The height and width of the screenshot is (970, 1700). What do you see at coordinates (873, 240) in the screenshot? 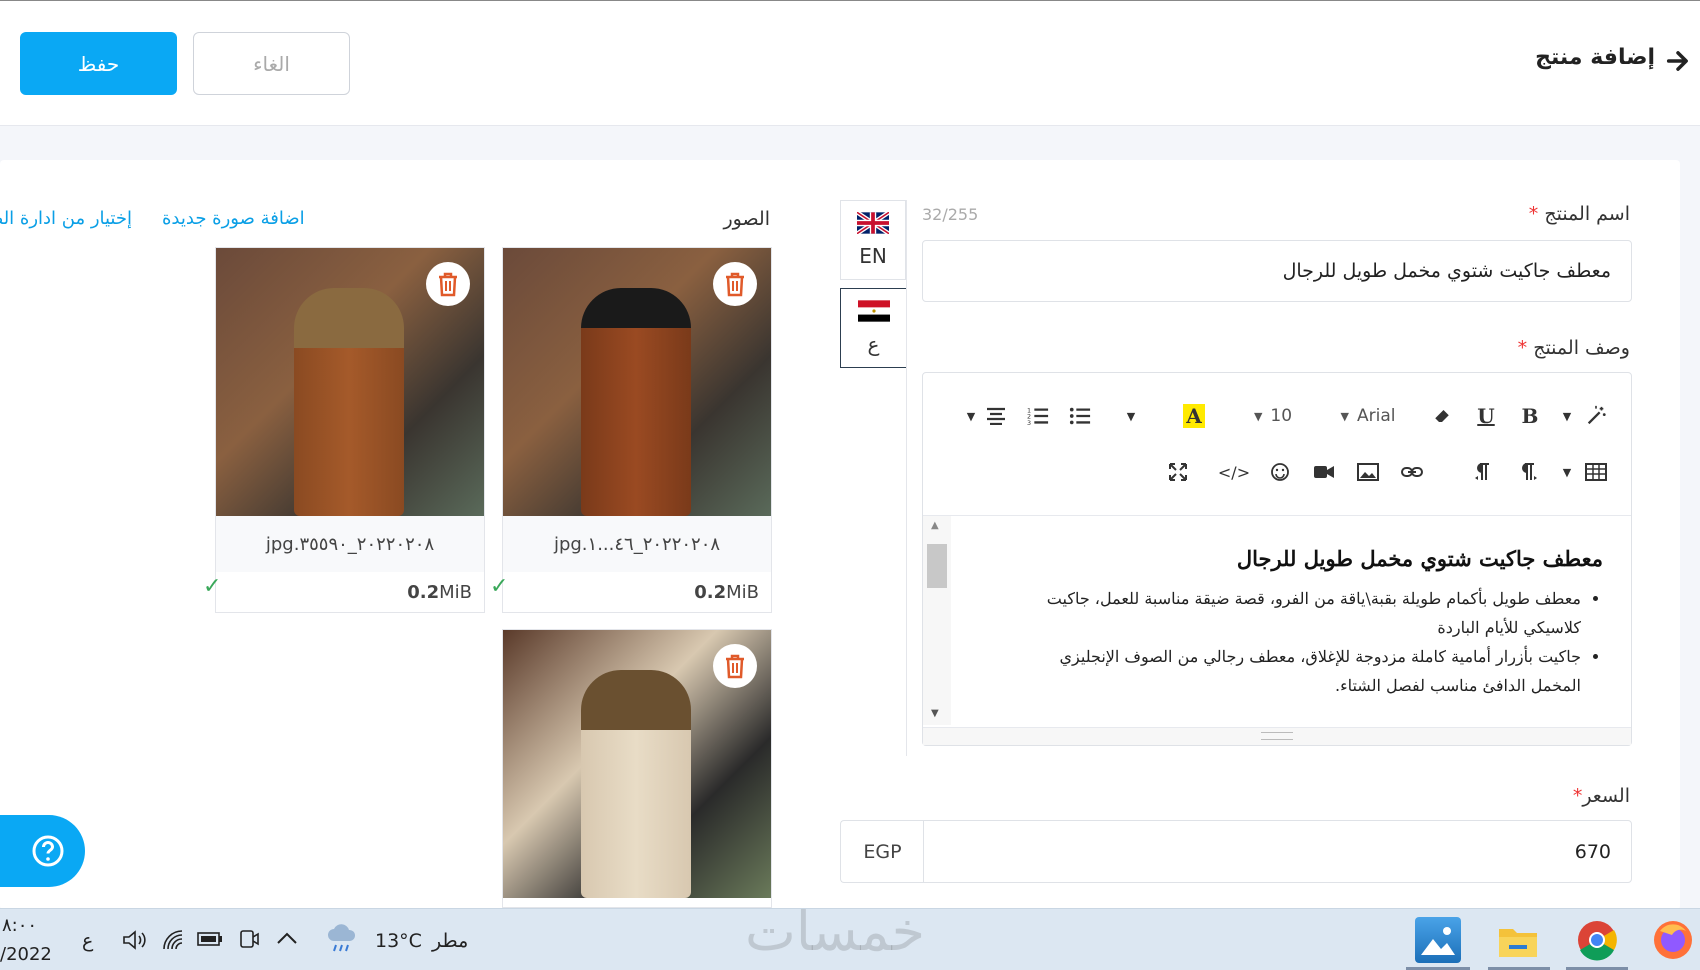
I see `tab-language-en: EN` at bounding box center [873, 240].